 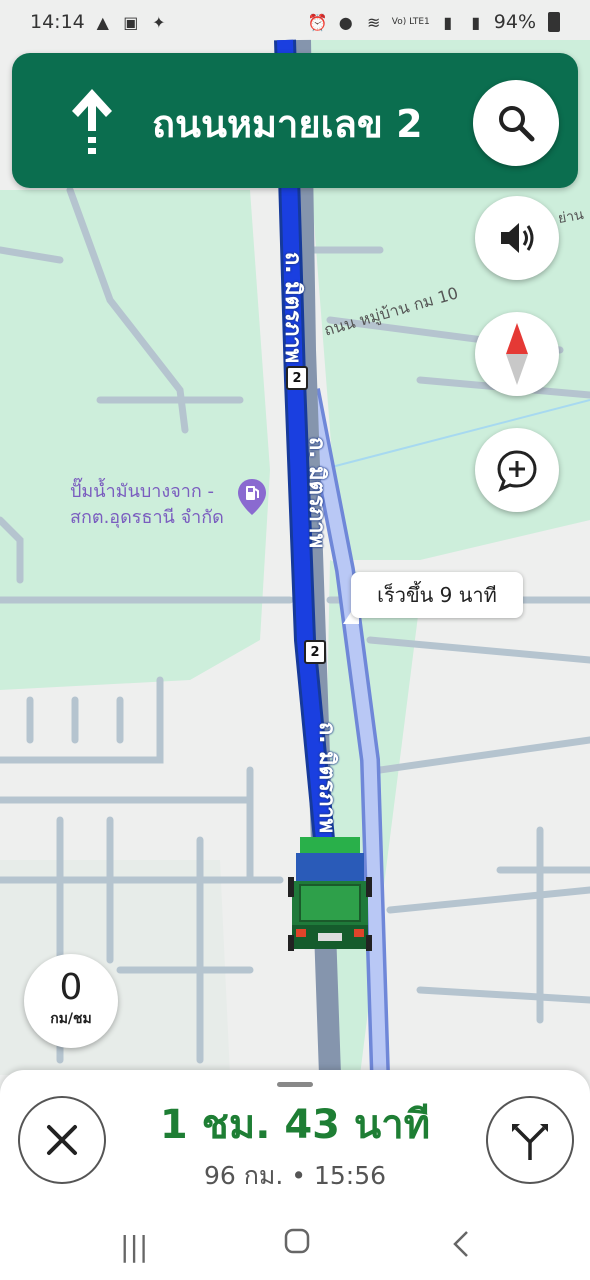 I want to click on arrival-time: 15:56, so click(x=350, y=1175).